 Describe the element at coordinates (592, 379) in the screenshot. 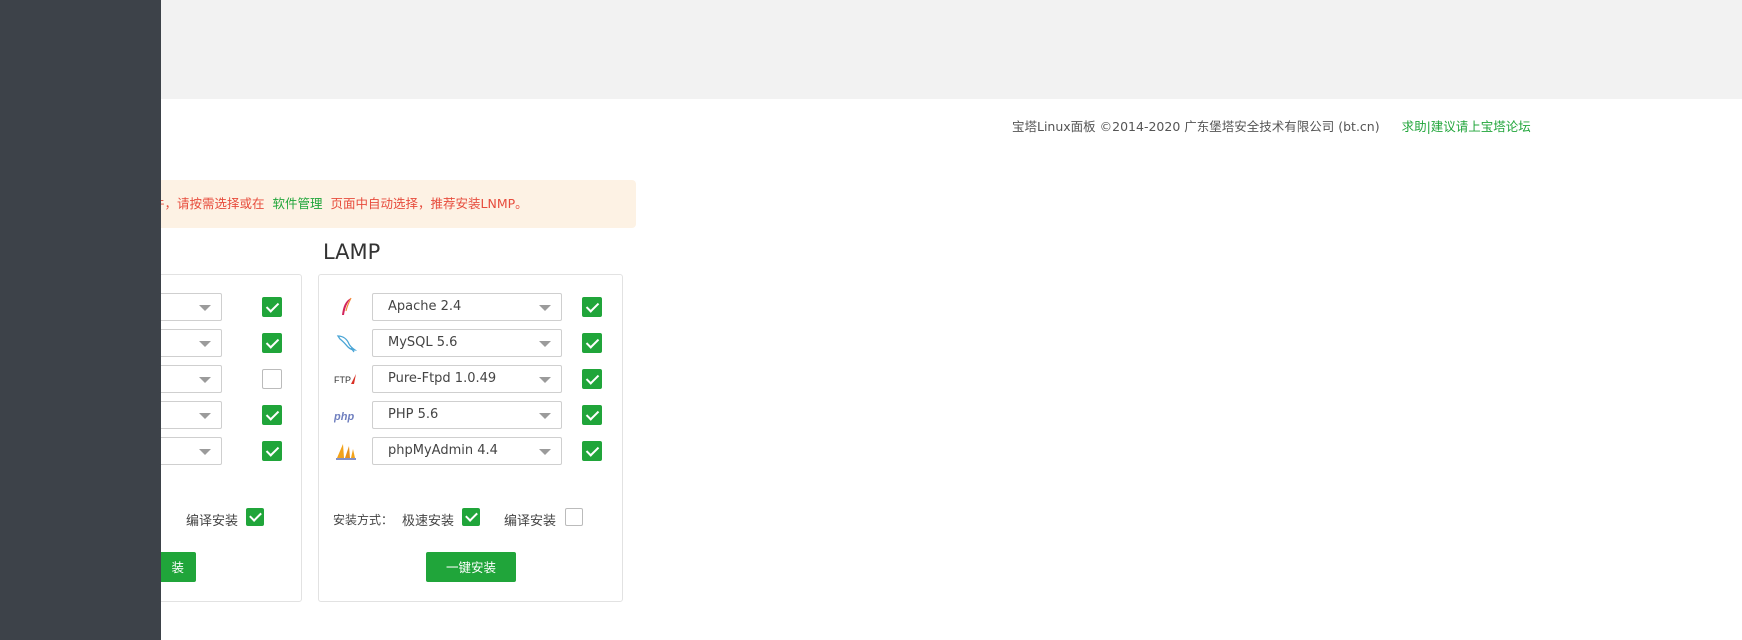

I see `ftp-checkbox` at that location.